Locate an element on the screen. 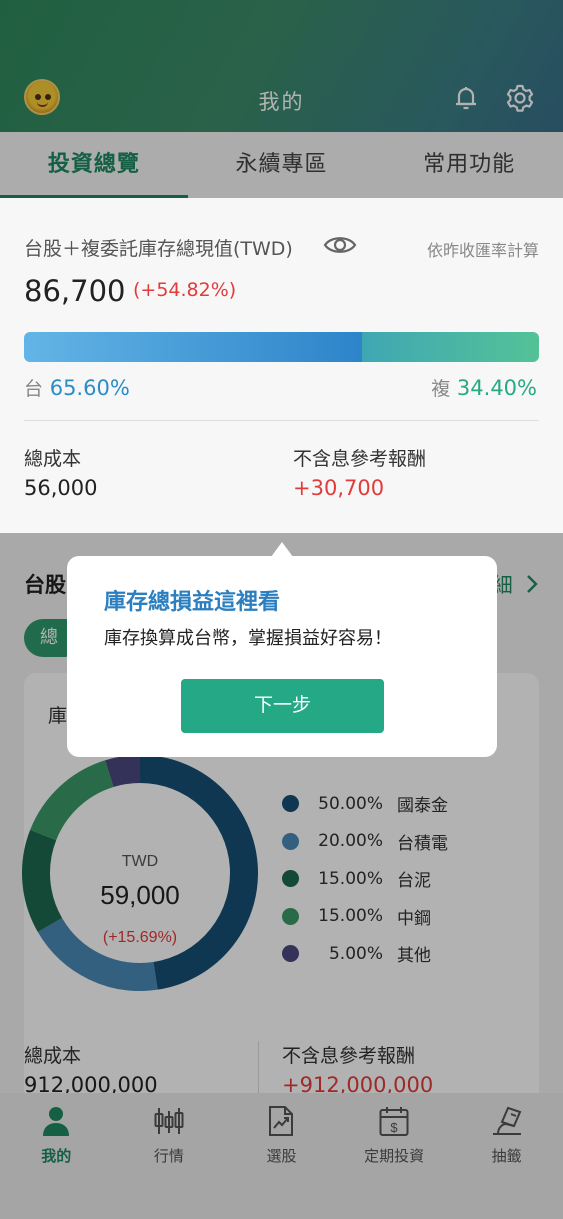  nav-item-stock-picker: 選股 is located at coordinates (281, 1156).